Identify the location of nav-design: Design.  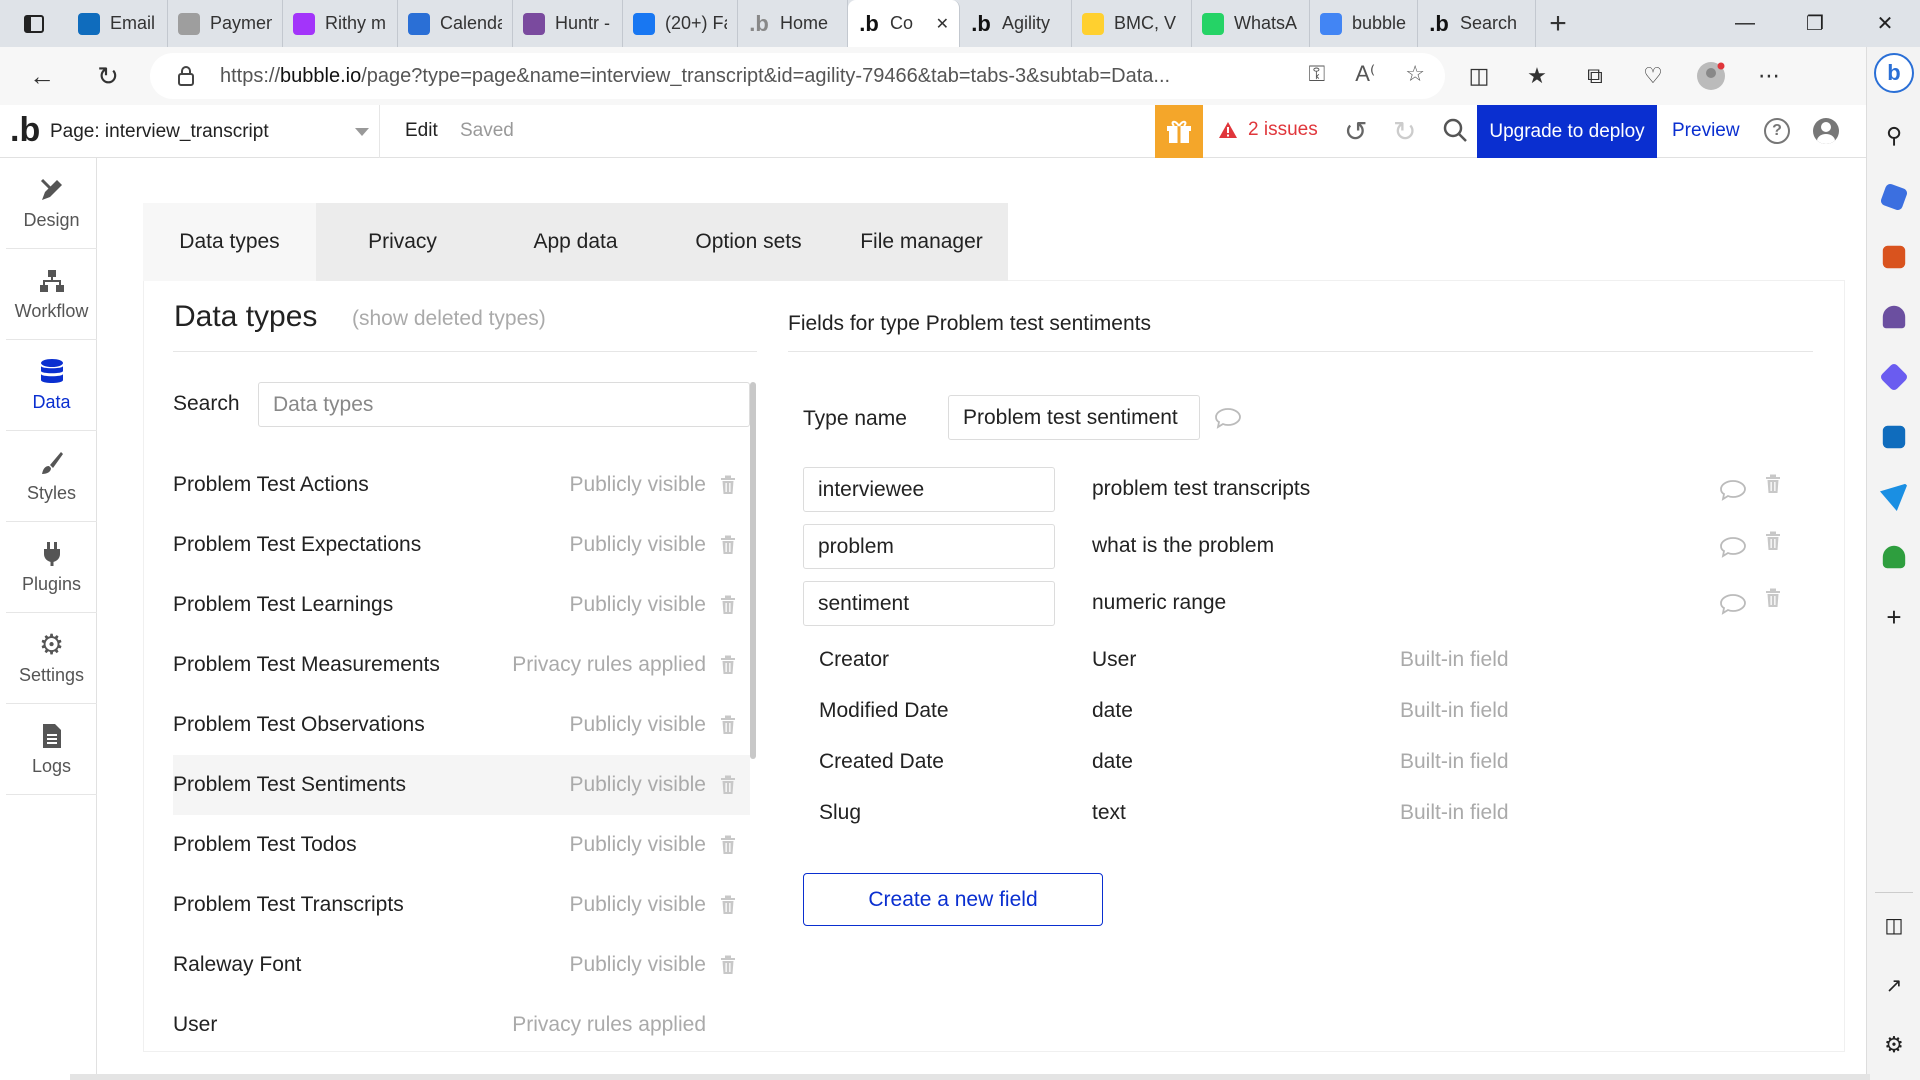
(51, 203).